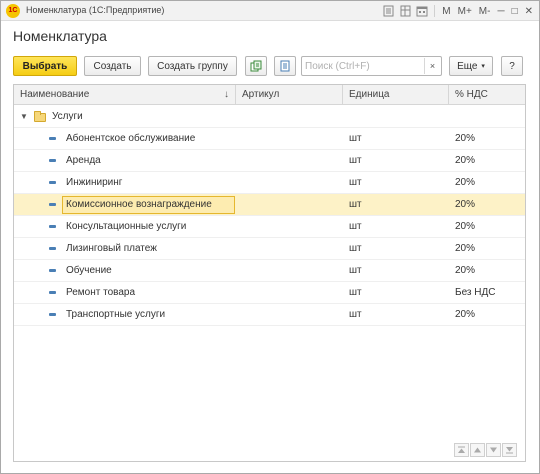  What do you see at coordinates (269, 139) in the screenshot?
I see `table-row: Абонентское обслуживание шт 20%` at bounding box center [269, 139].